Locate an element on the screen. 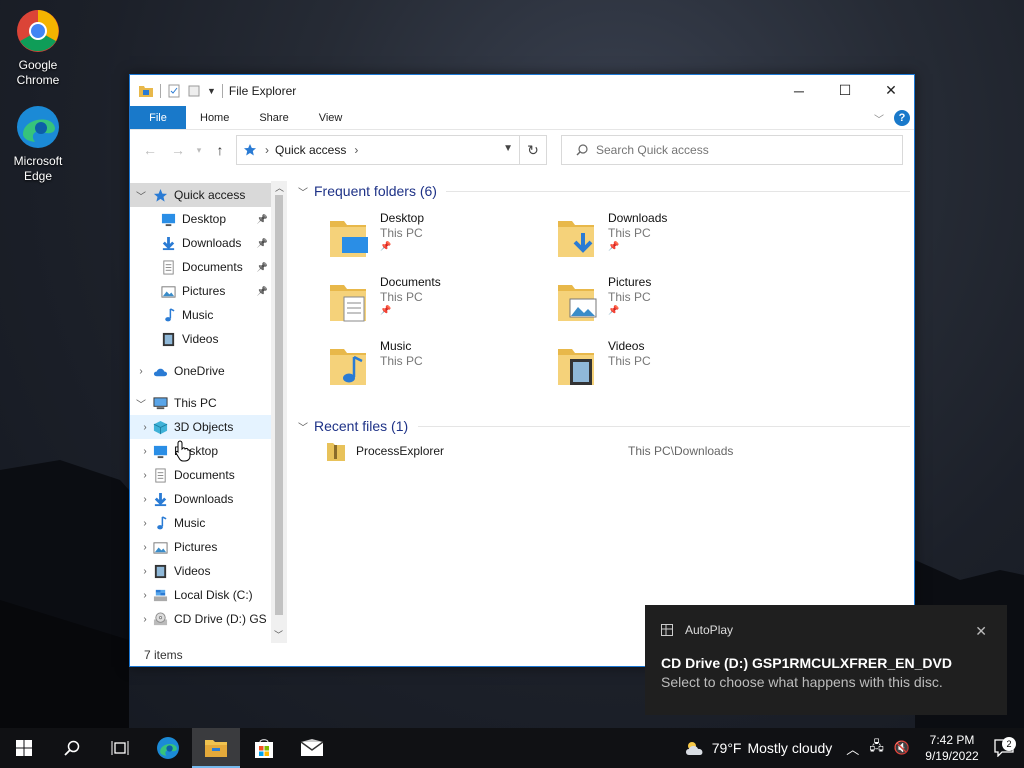  document-icon is located at coordinates (160, 475).